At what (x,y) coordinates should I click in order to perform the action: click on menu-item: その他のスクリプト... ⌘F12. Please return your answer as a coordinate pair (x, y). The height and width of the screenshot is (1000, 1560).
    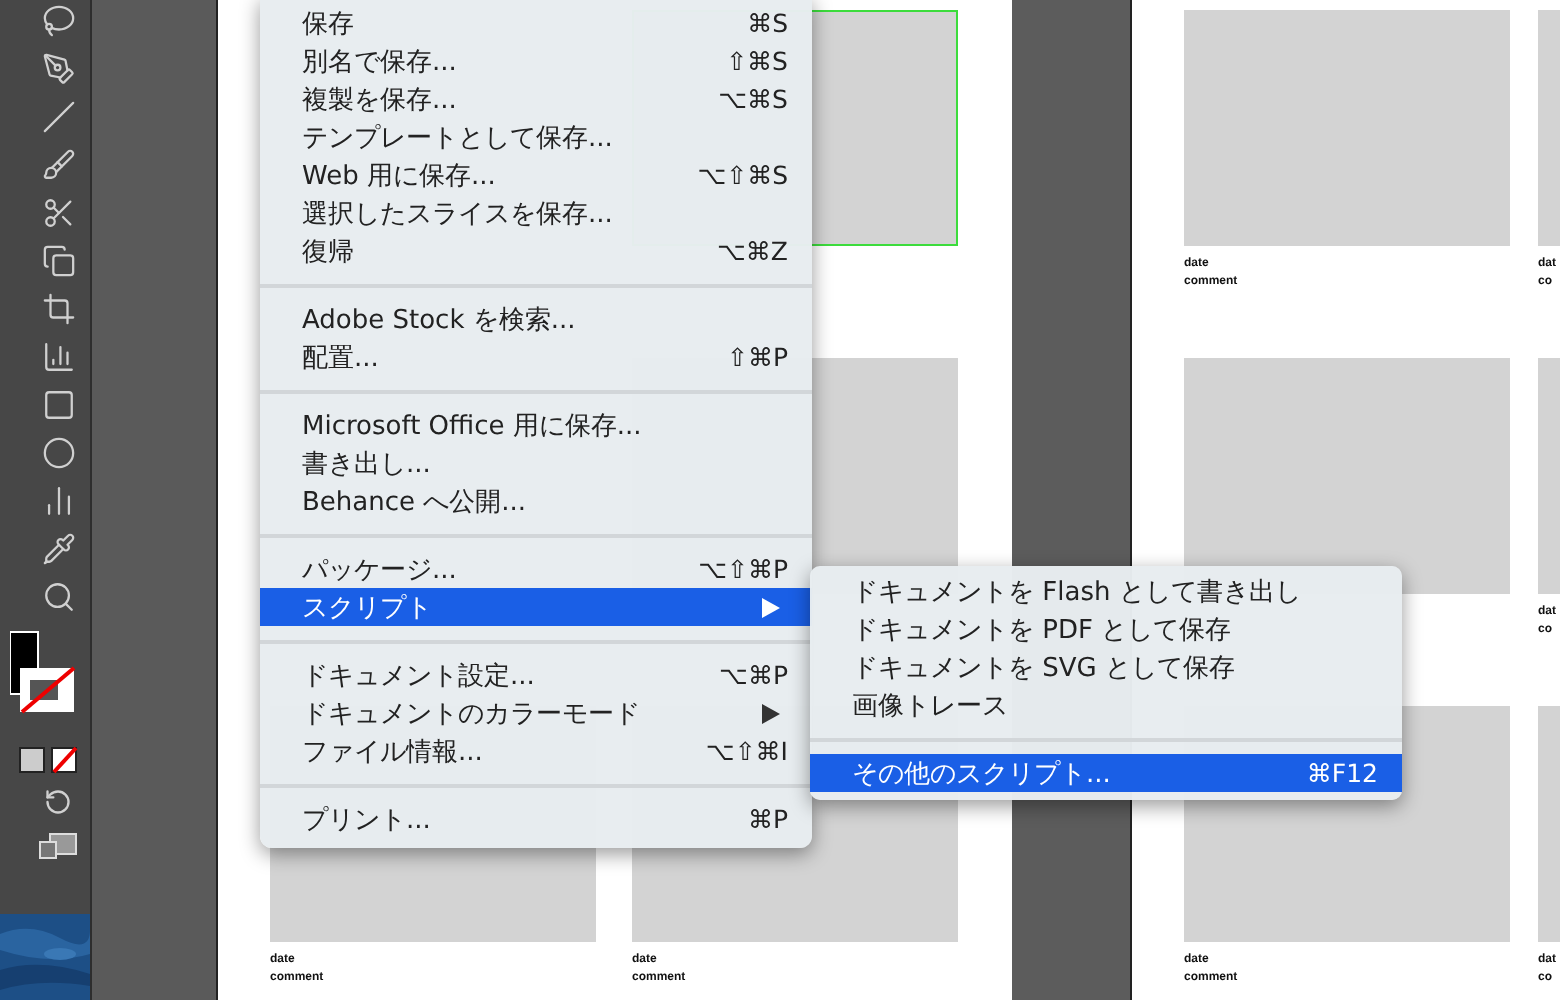
    Looking at the image, I should click on (1106, 773).